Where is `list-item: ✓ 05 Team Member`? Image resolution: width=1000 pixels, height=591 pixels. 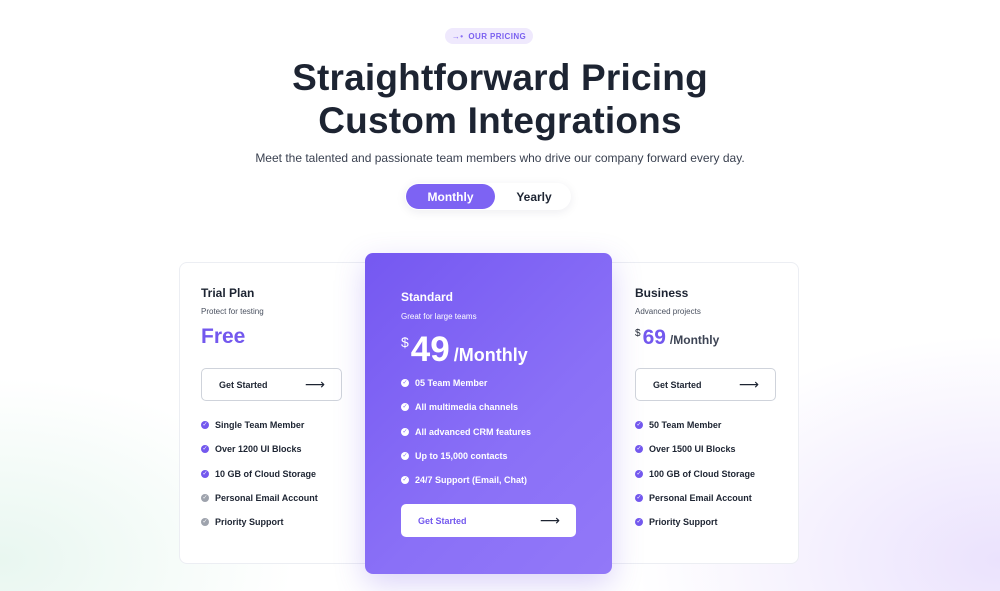
list-item: ✓ 05 Team Member is located at coordinates (444, 383).